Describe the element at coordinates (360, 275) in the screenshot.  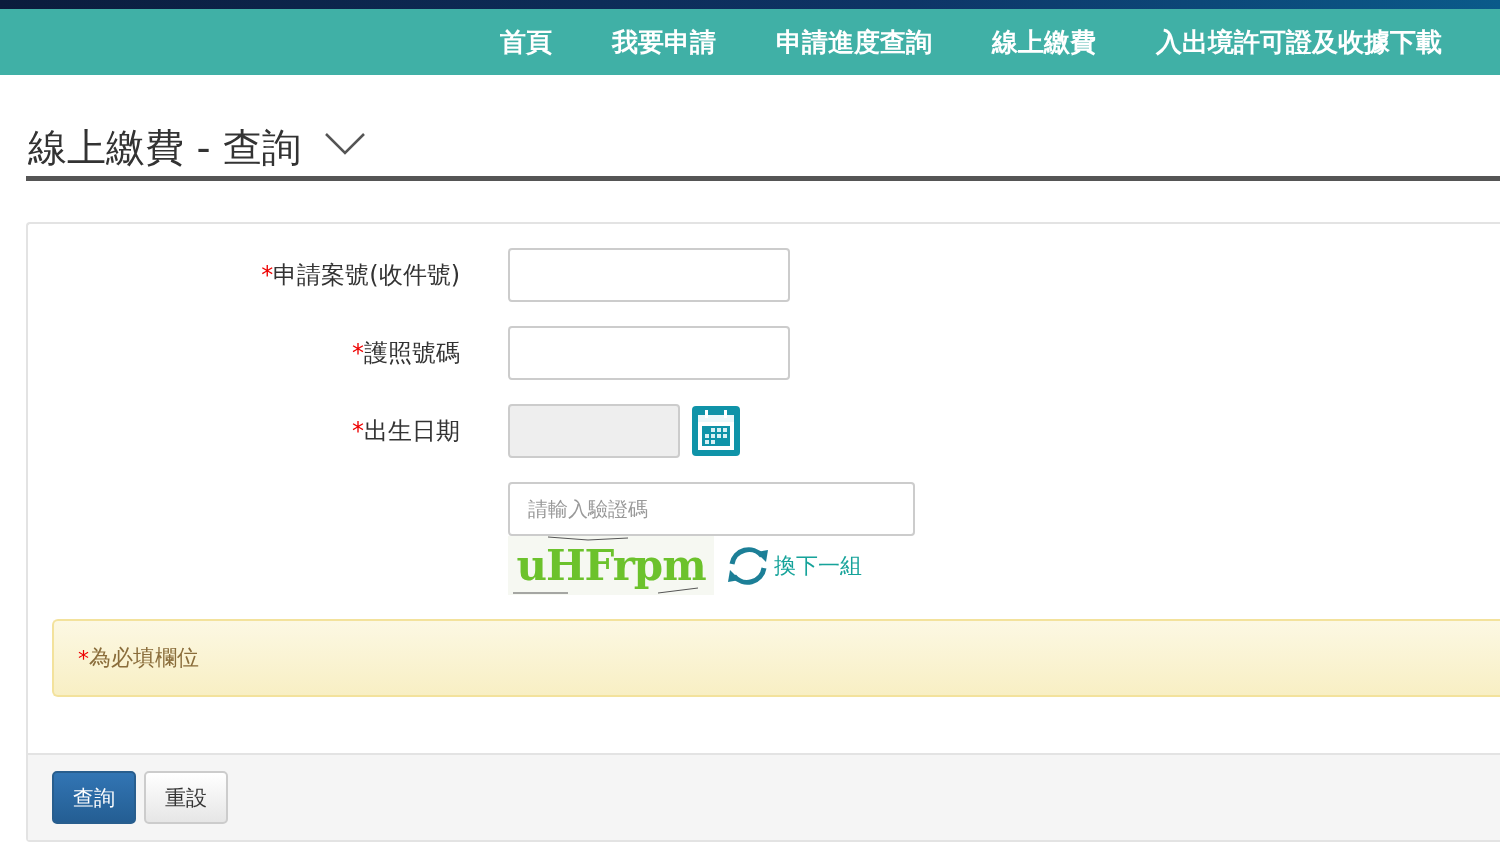
I see `field-label: *申請案號(收件號)` at that location.